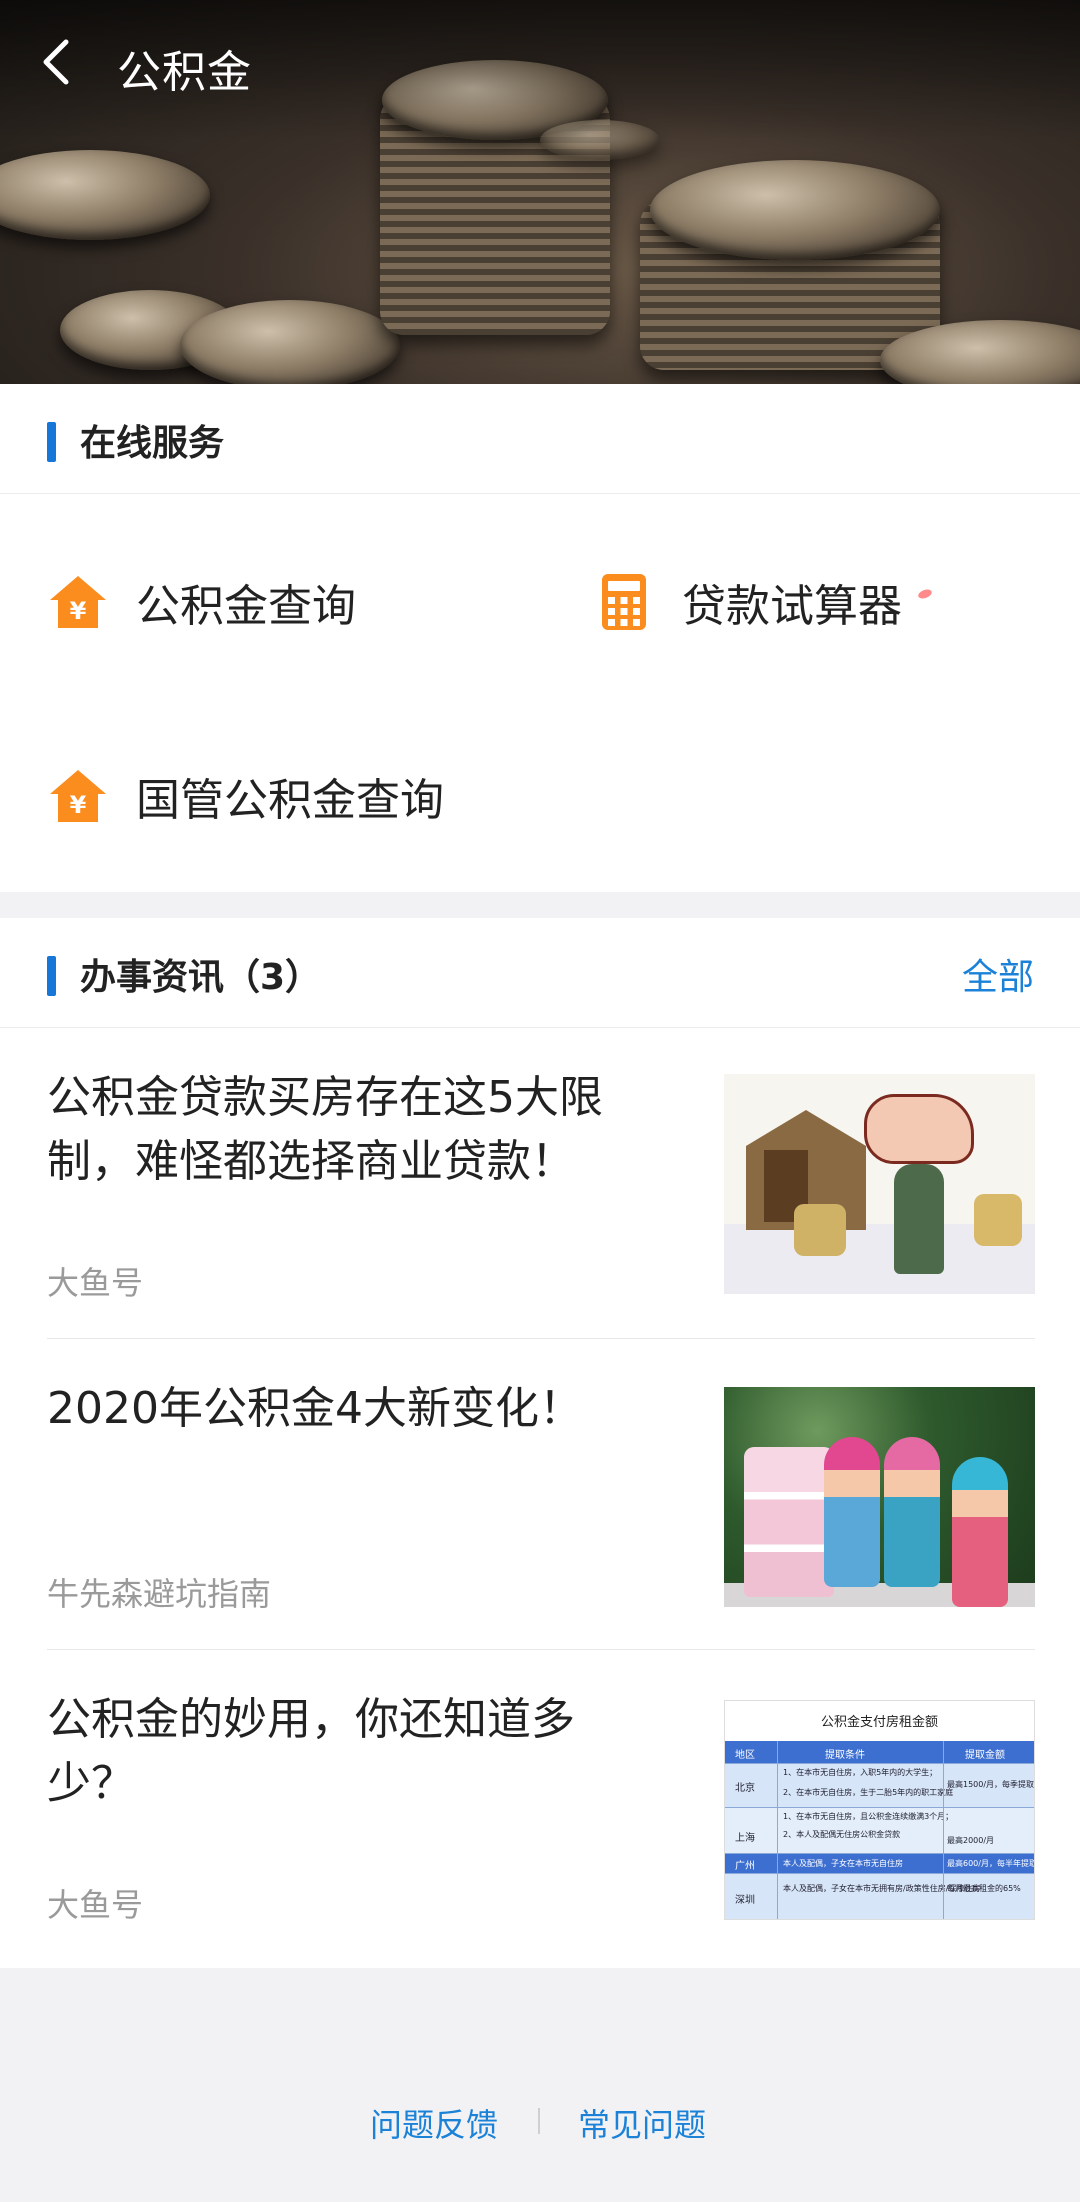  What do you see at coordinates (325, 1129) in the screenshot?
I see `news-title: 公积金贷款买房存在这5大限制，难怪都选择商业贷款！` at bounding box center [325, 1129].